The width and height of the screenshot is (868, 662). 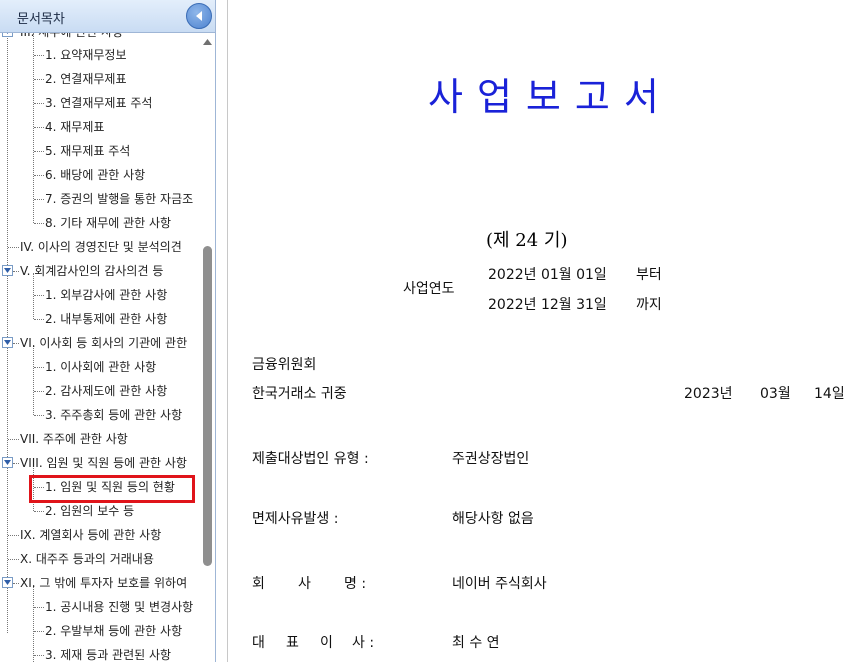 I want to click on scroll-thumb, so click(x=207, y=406).